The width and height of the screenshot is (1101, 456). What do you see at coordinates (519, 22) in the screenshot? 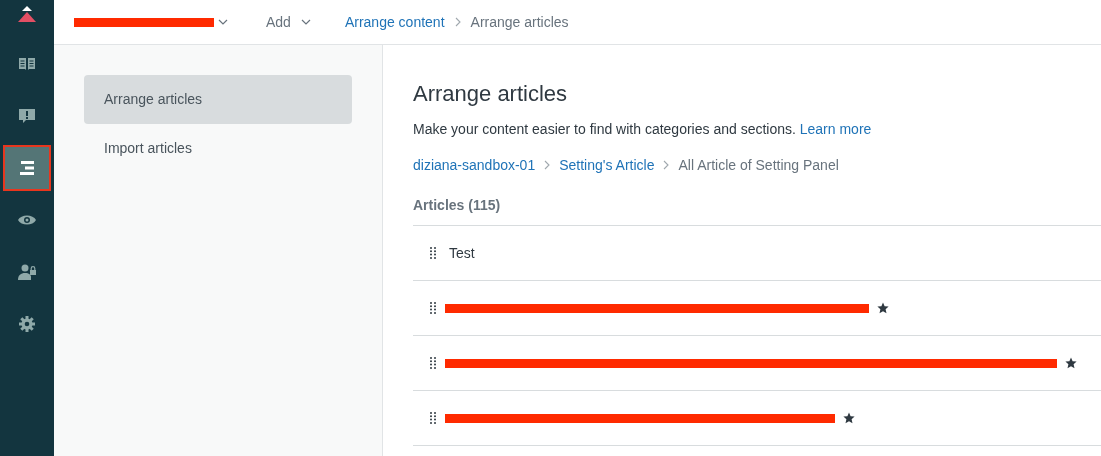
I see `breadcrumb-current: Arrange articles` at bounding box center [519, 22].